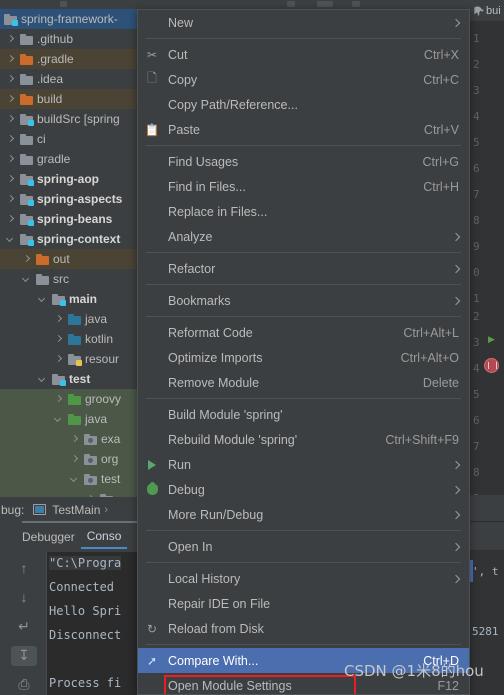 The width and height of the screenshot is (504, 695). Describe the element at coordinates (303, 54) in the screenshot. I see `menu-item-cut: ✂ Cut Ctrl+X` at that location.